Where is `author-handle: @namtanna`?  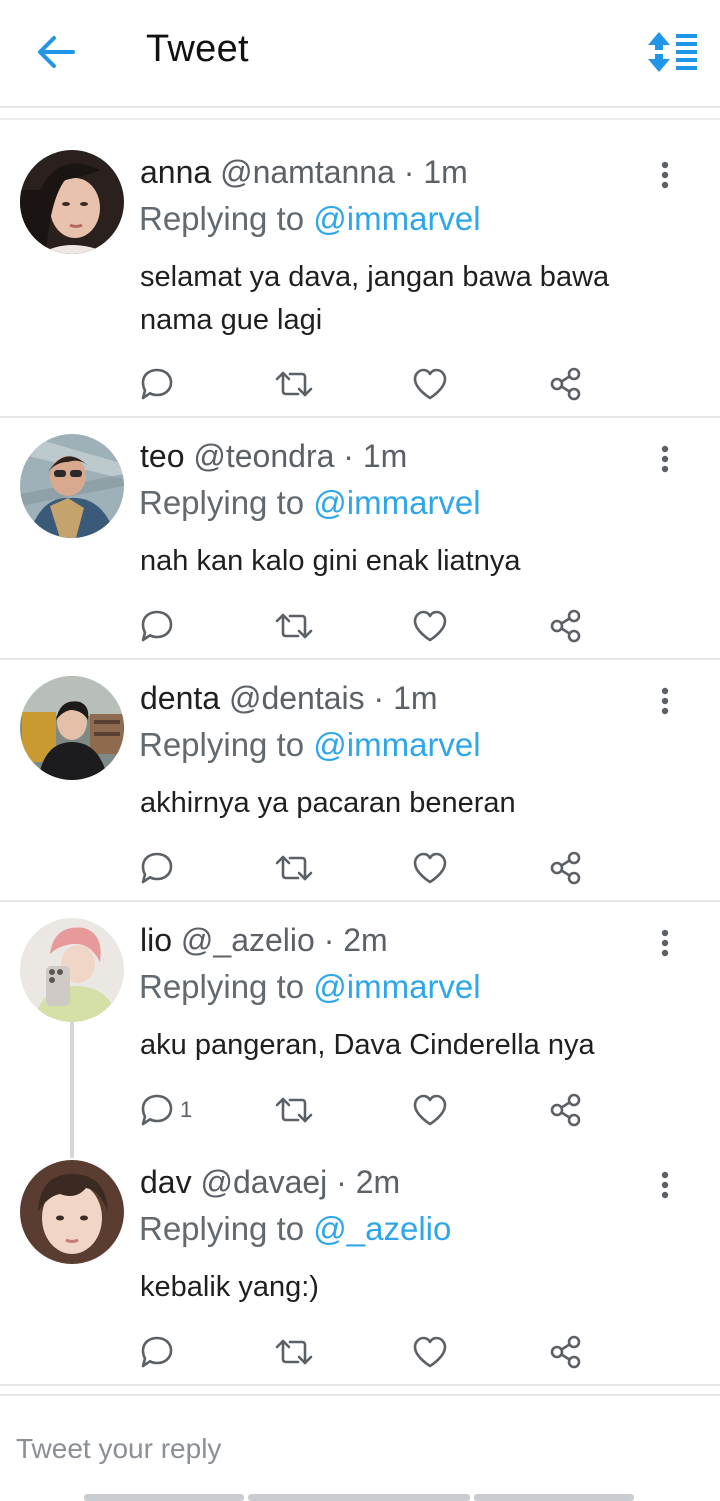
author-handle: @namtanna is located at coordinates (307, 172).